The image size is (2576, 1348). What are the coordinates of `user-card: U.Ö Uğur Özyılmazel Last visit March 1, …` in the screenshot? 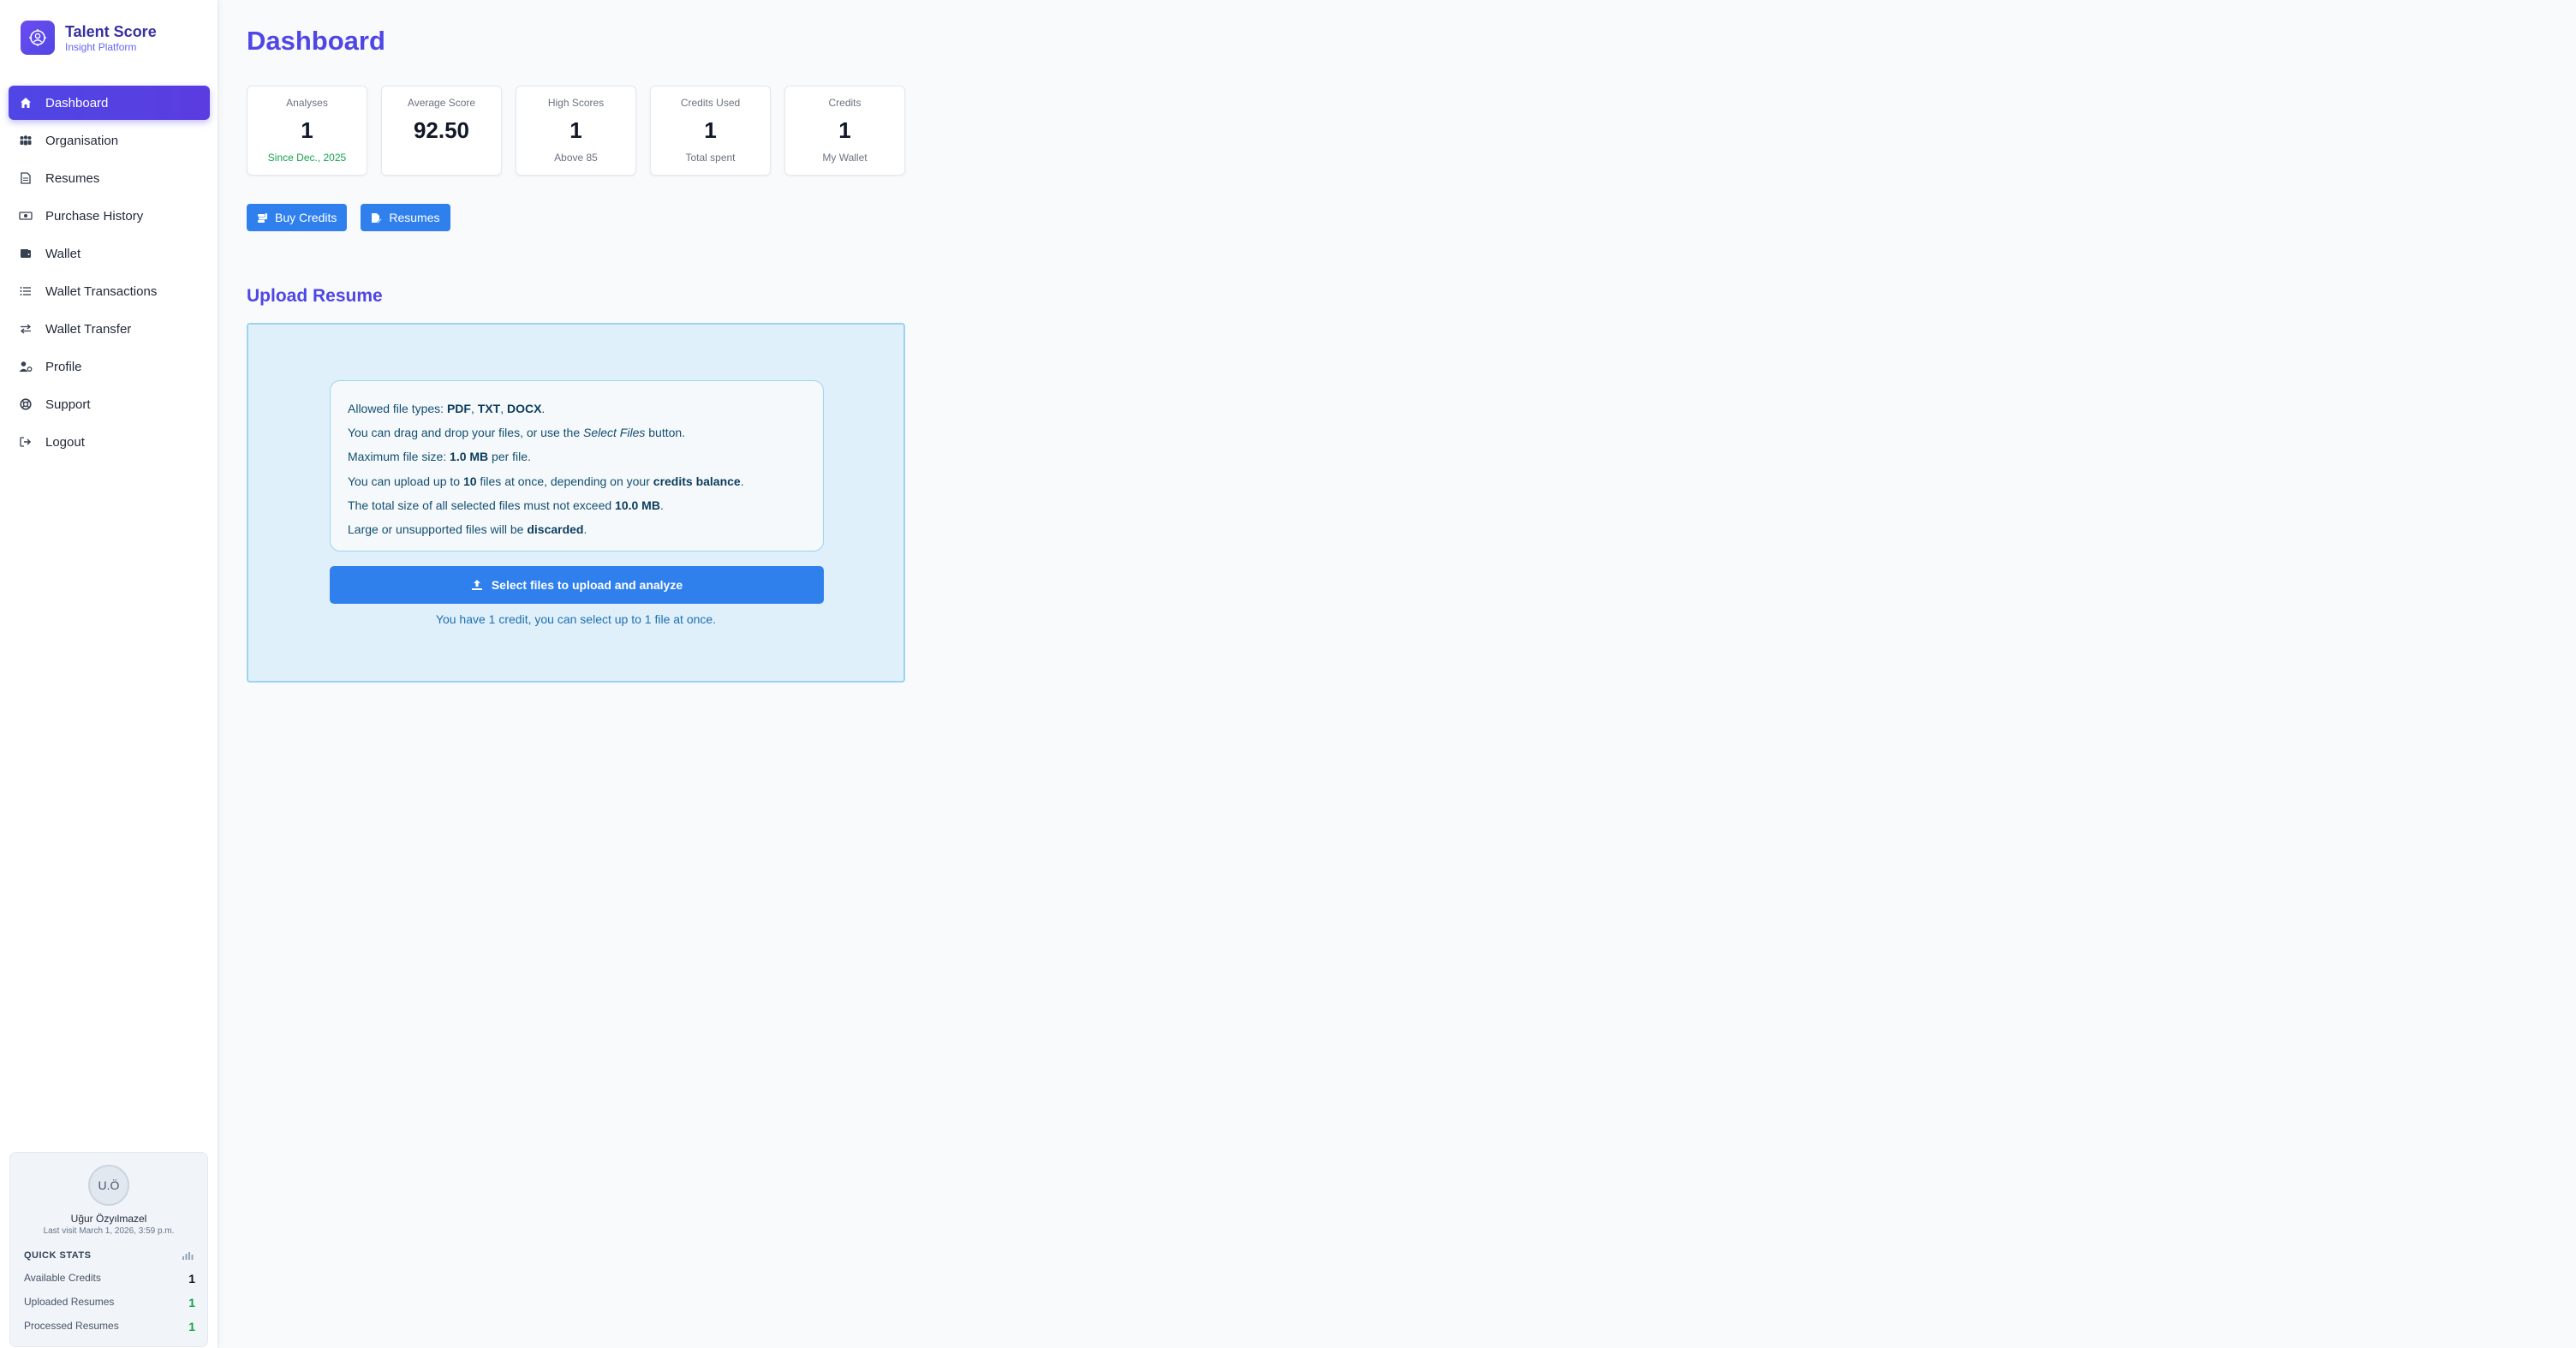 It's located at (109, 1249).